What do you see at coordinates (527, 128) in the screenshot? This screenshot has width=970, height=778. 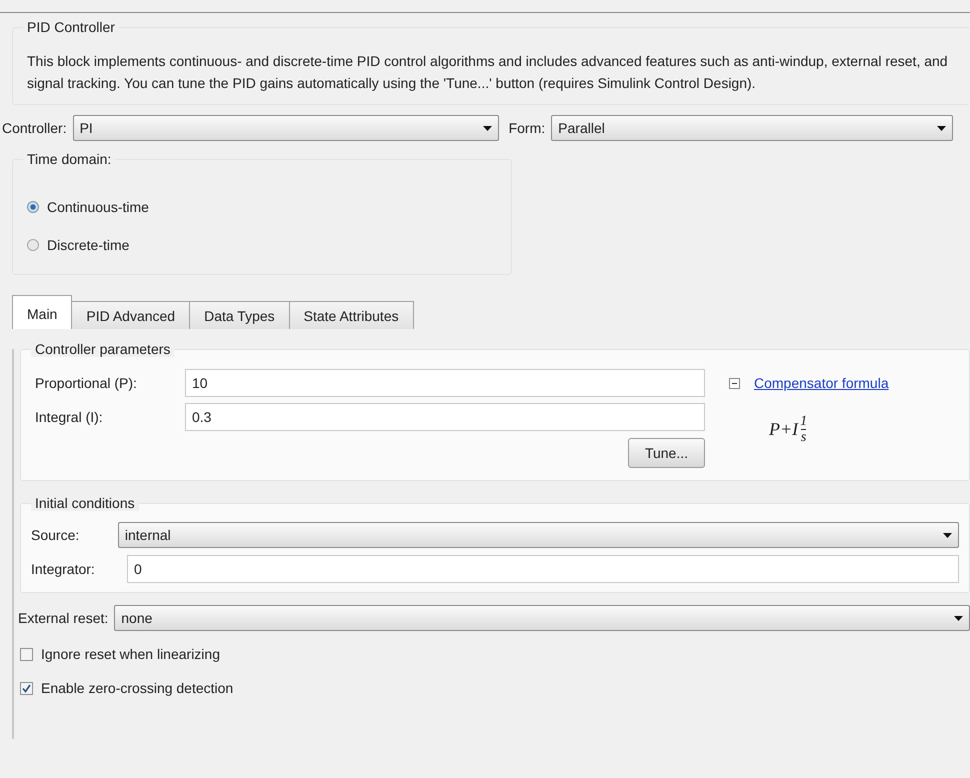 I see `field-label: Form:` at bounding box center [527, 128].